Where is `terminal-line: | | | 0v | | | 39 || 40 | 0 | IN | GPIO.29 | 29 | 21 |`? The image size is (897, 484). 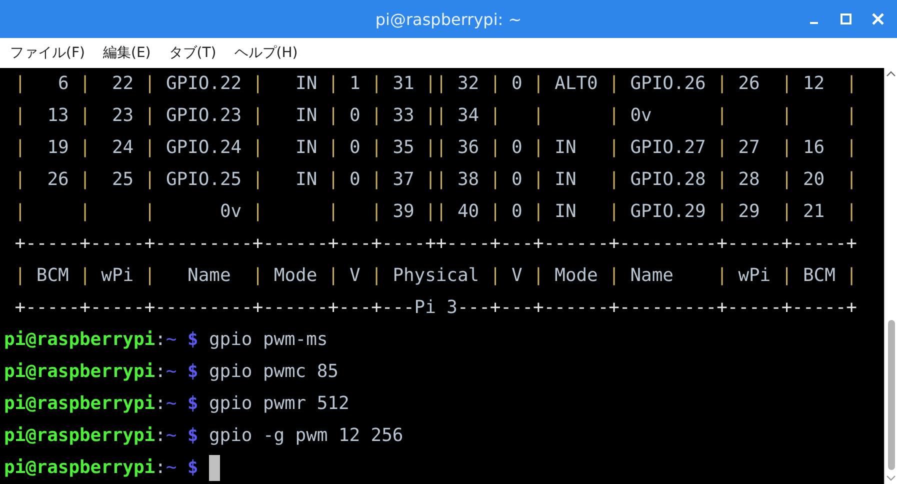
terminal-line: | | | 0v | | | 39 || 40 | 0 | IN | GPIO.29 | 29 | 21 | is located at coordinates (436, 212).